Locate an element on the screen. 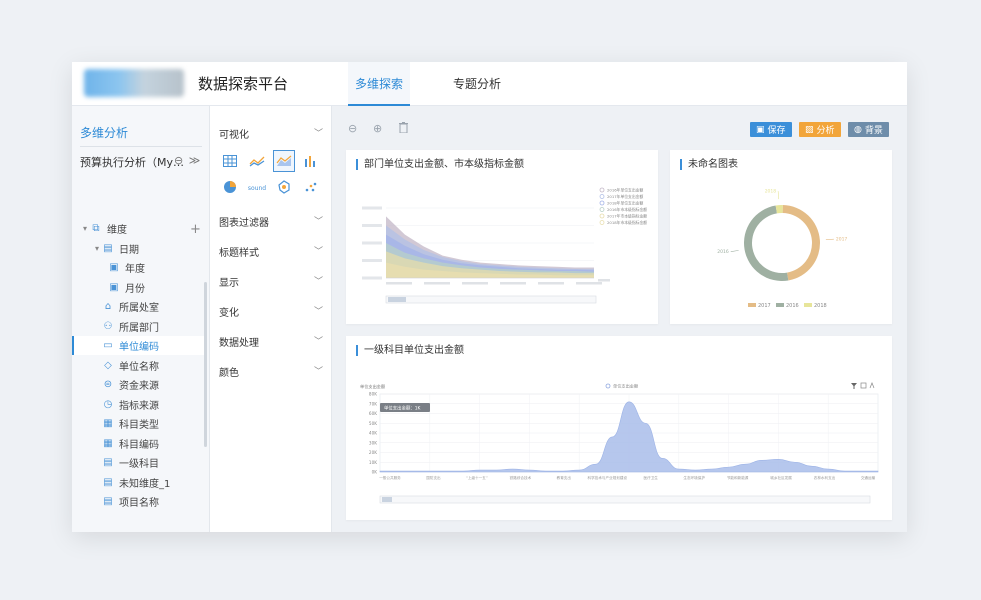 This screenshot has height=600, width=981. money-icon: ⊜ is located at coordinates (108, 384).